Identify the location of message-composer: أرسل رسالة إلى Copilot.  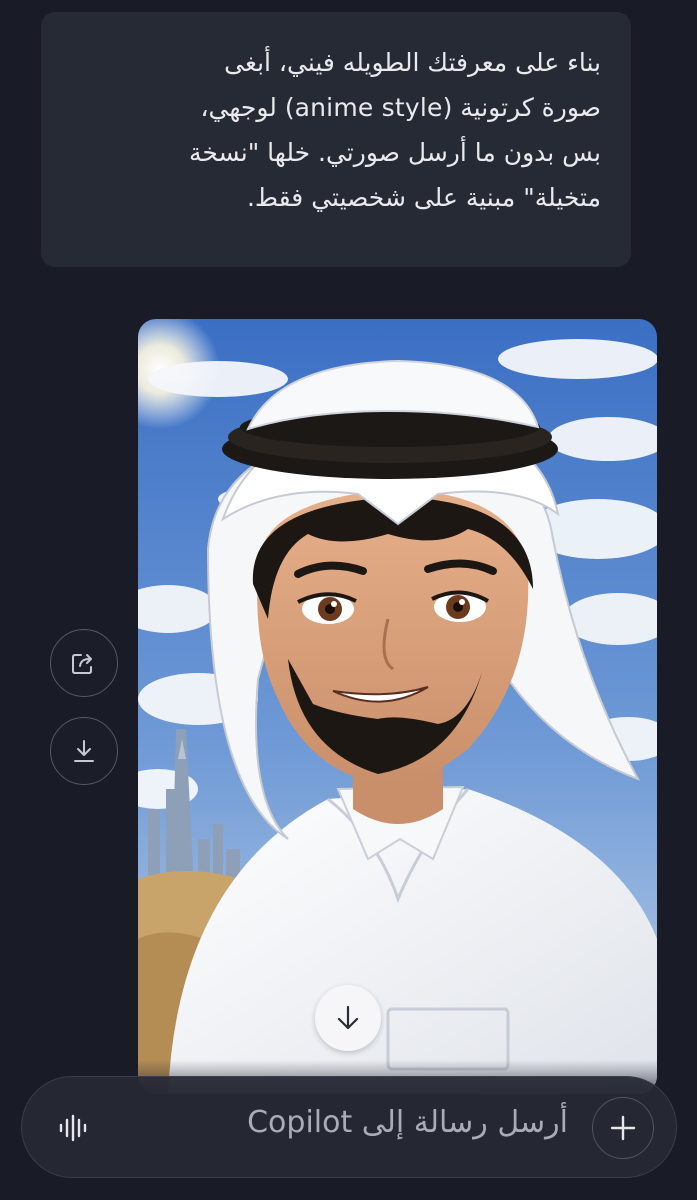
(349, 1127).